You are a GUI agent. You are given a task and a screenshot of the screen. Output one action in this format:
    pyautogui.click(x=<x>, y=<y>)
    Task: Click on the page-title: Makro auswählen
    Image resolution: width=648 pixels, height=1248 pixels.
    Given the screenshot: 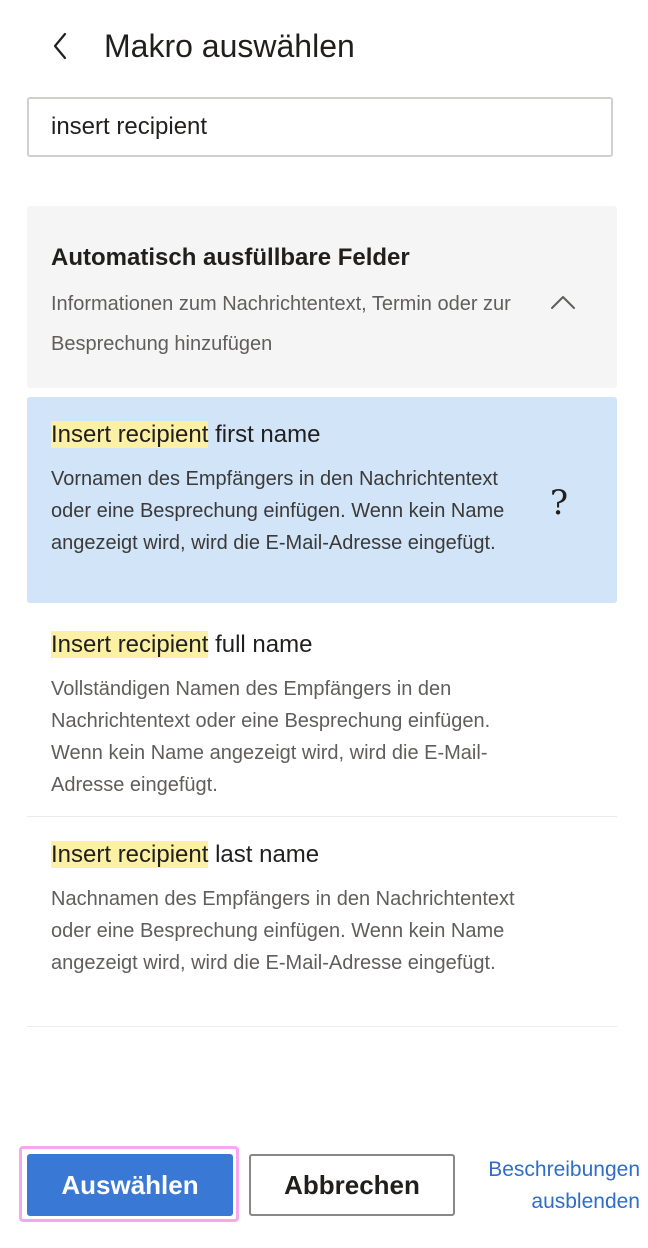 What is the action you would take?
    pyautogui.click(x=229, y=46)
    